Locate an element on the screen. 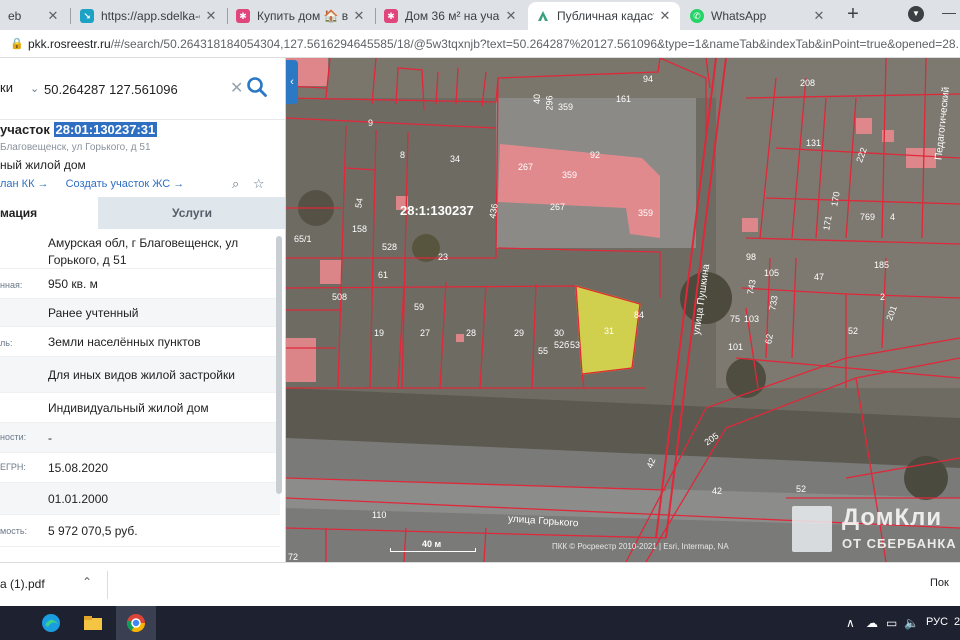  map-label: 40 is located at coordinates (537, 99).